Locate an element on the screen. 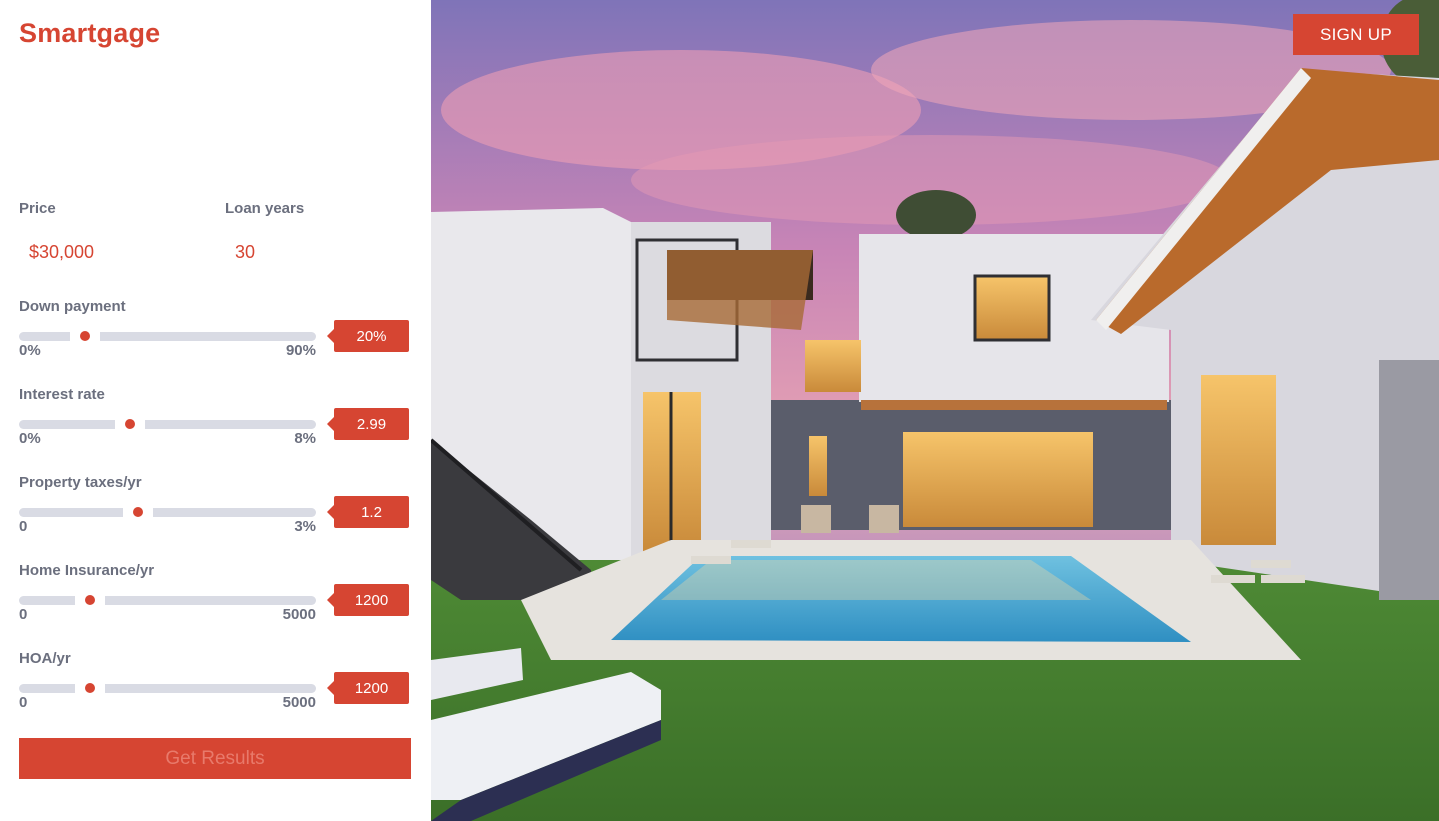 Image resolution: width=1439 pixels, height=821 pixels. get-results-button: Get Results is located at coordinates (215, 758).